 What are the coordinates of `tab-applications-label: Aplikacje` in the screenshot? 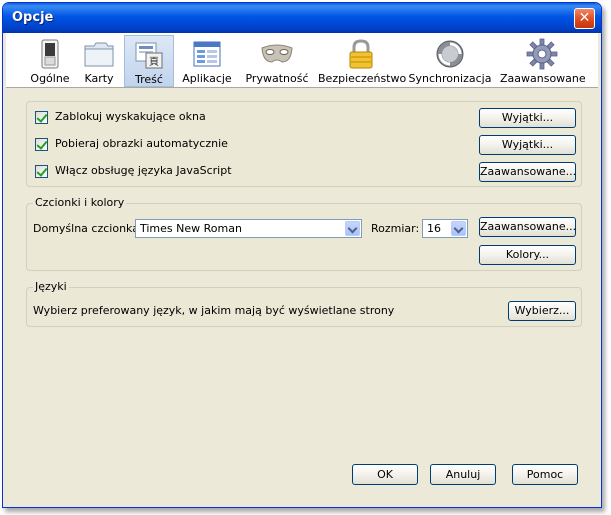 It's located at (207, 78).